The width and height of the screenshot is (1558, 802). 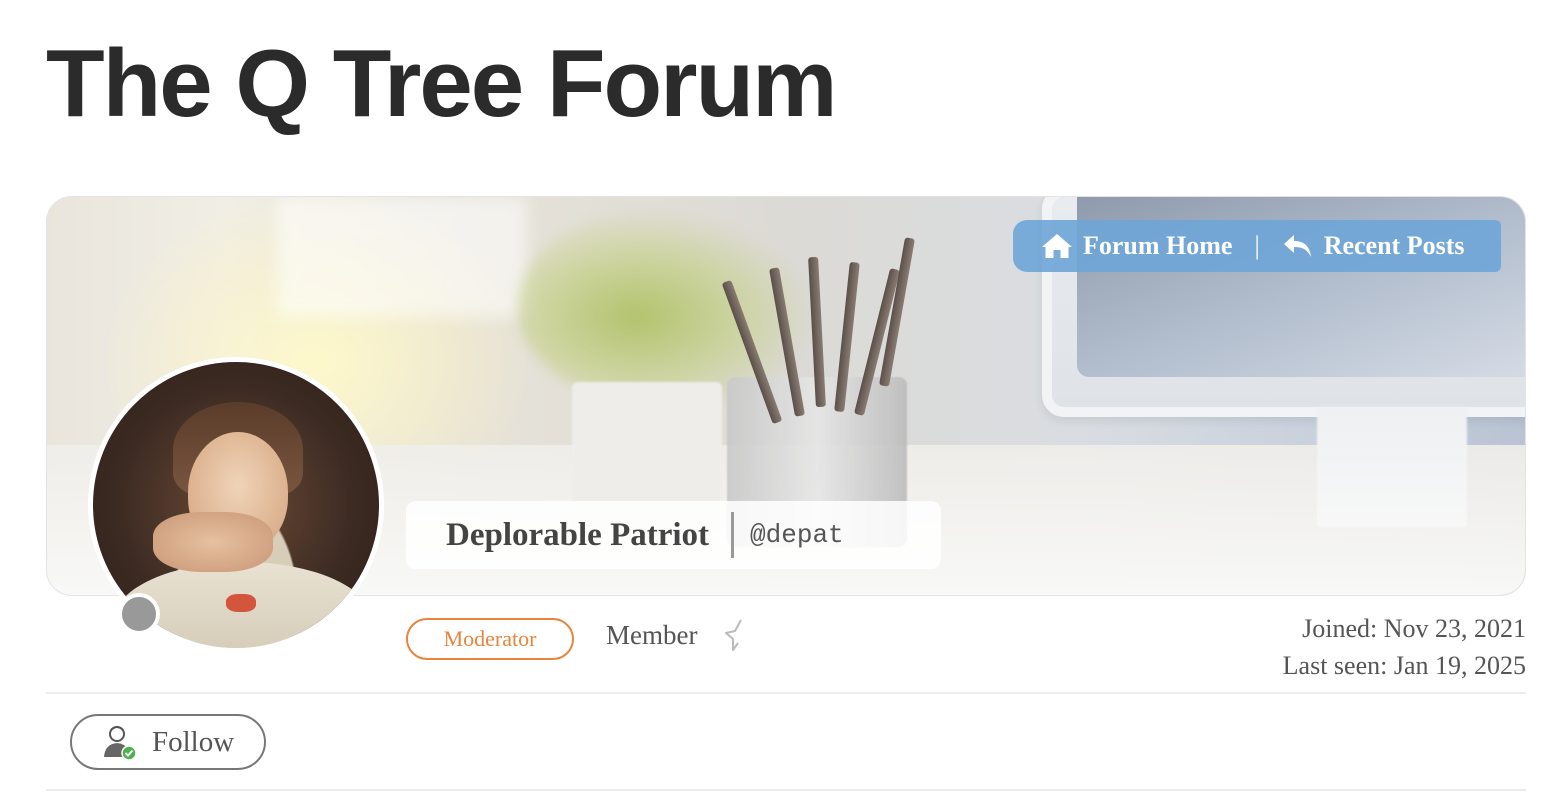 What do you see at coordinates (1057, 246) in the screenshot?
I see `home-icon` at bounding box center [1057, 246].